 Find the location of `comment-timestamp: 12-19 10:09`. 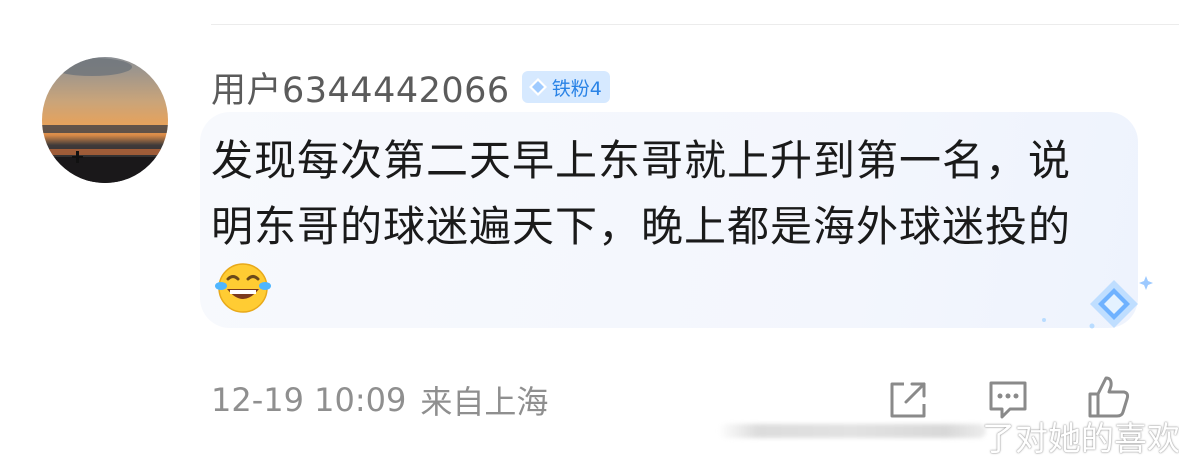

comment-timestamp: 12-19 10:09 is located at coordinates (309, 400).